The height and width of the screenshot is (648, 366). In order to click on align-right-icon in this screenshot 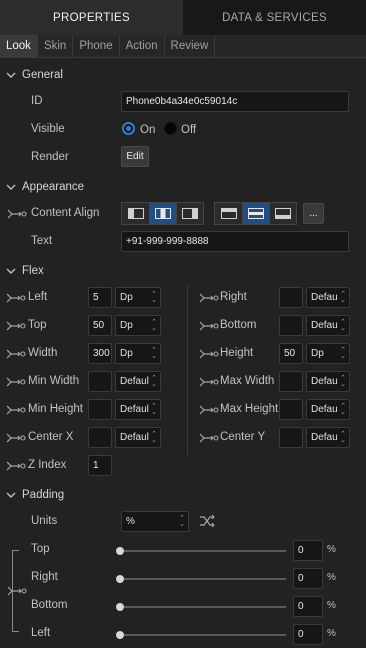, I will do `click(190, 213)`.